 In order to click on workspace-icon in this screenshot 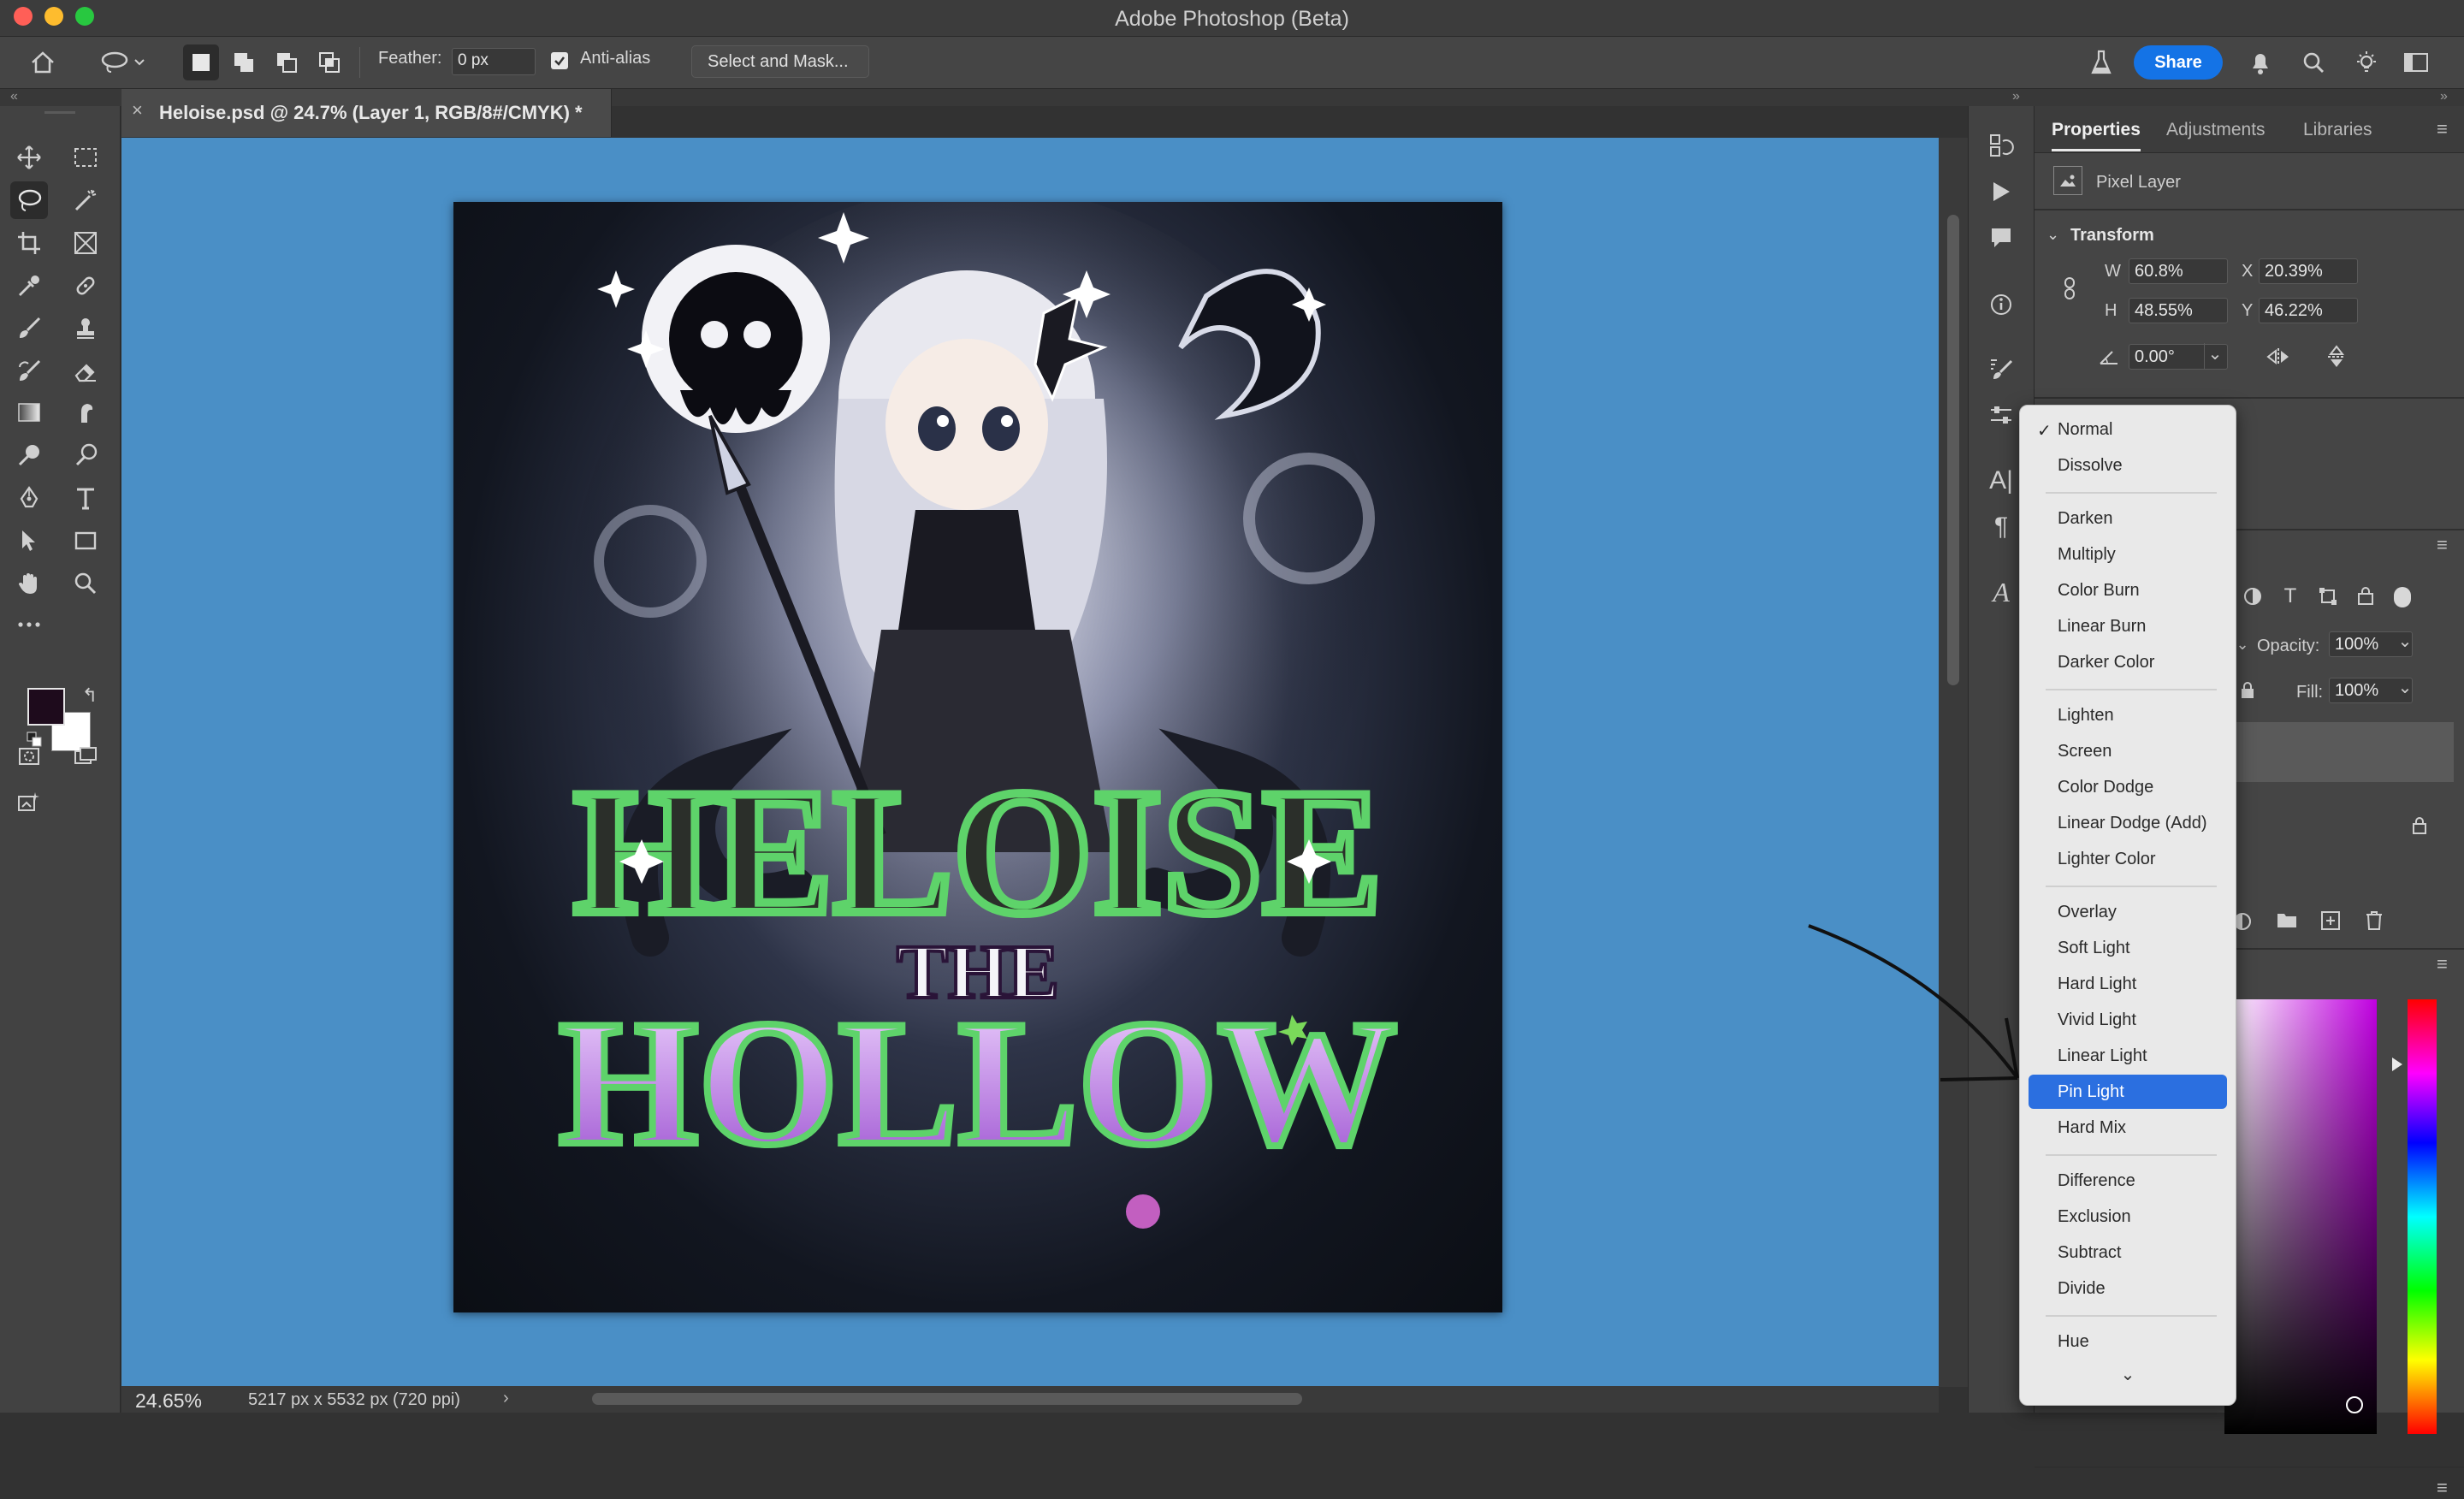, I will do `click(2416, 62)`.